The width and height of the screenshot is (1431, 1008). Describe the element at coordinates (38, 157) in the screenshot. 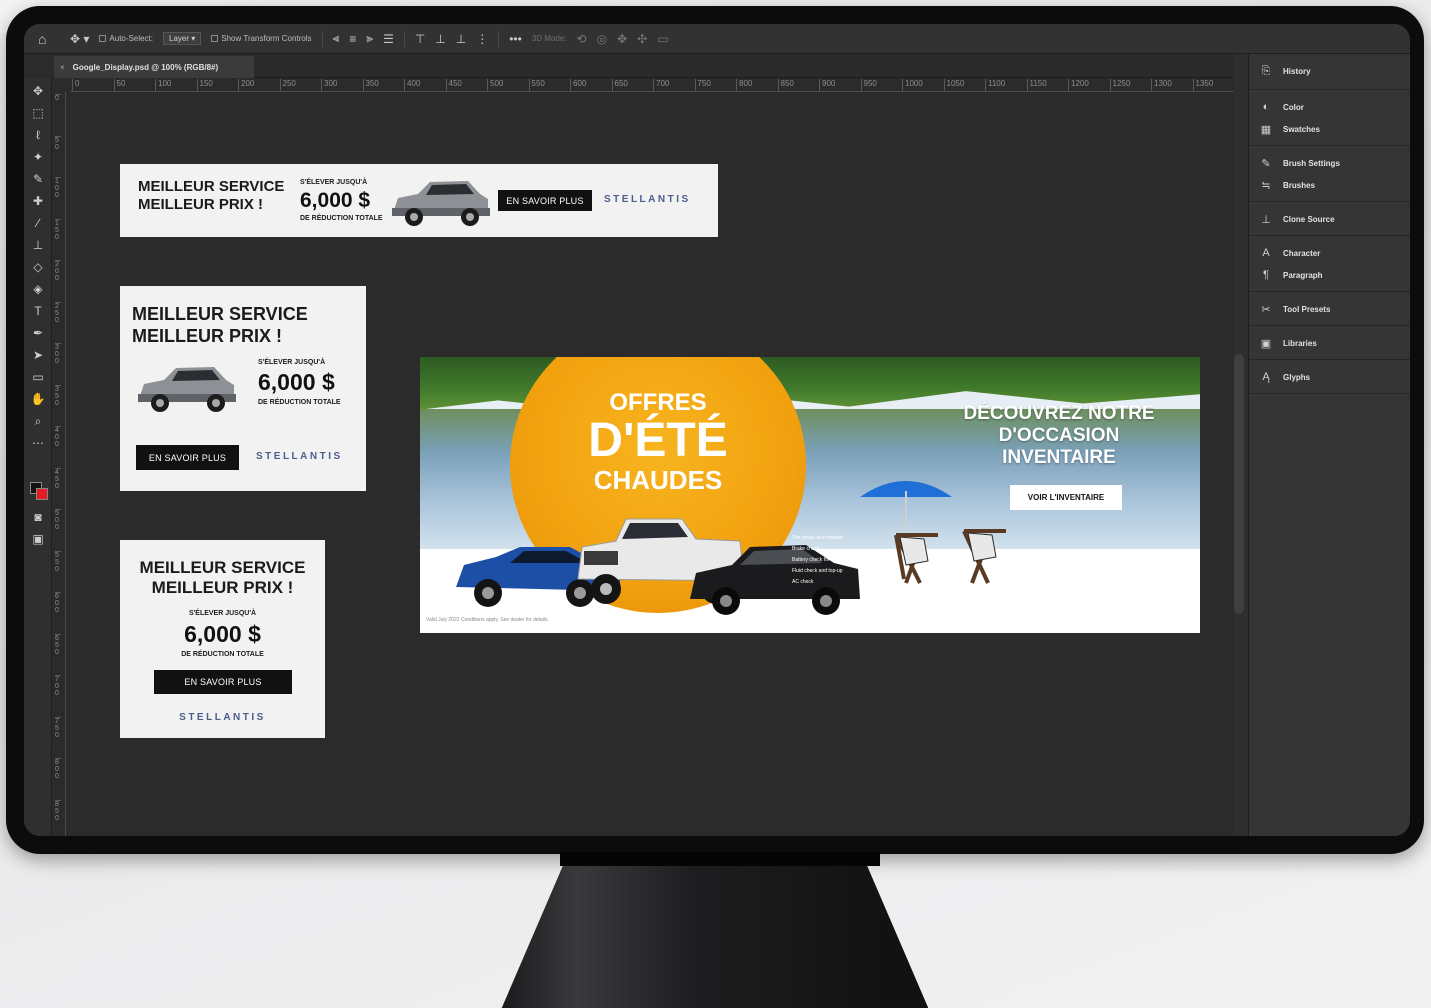

I see `magic-wand-tool-icon: ✦` at that location.